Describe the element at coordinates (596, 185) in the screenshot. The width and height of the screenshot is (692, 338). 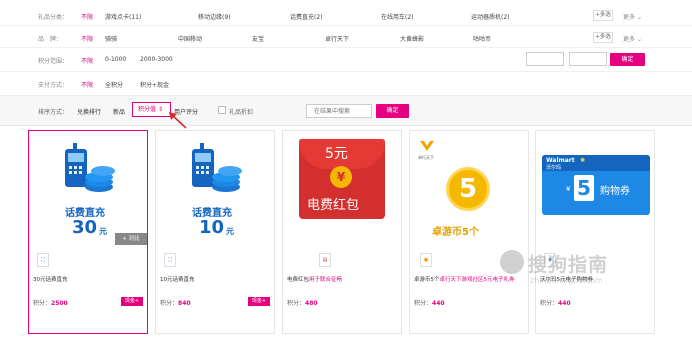
I see `walmart-voucher-art: Walmart ✺ 沃尔玛 ¥ 5 购物券` at that location.